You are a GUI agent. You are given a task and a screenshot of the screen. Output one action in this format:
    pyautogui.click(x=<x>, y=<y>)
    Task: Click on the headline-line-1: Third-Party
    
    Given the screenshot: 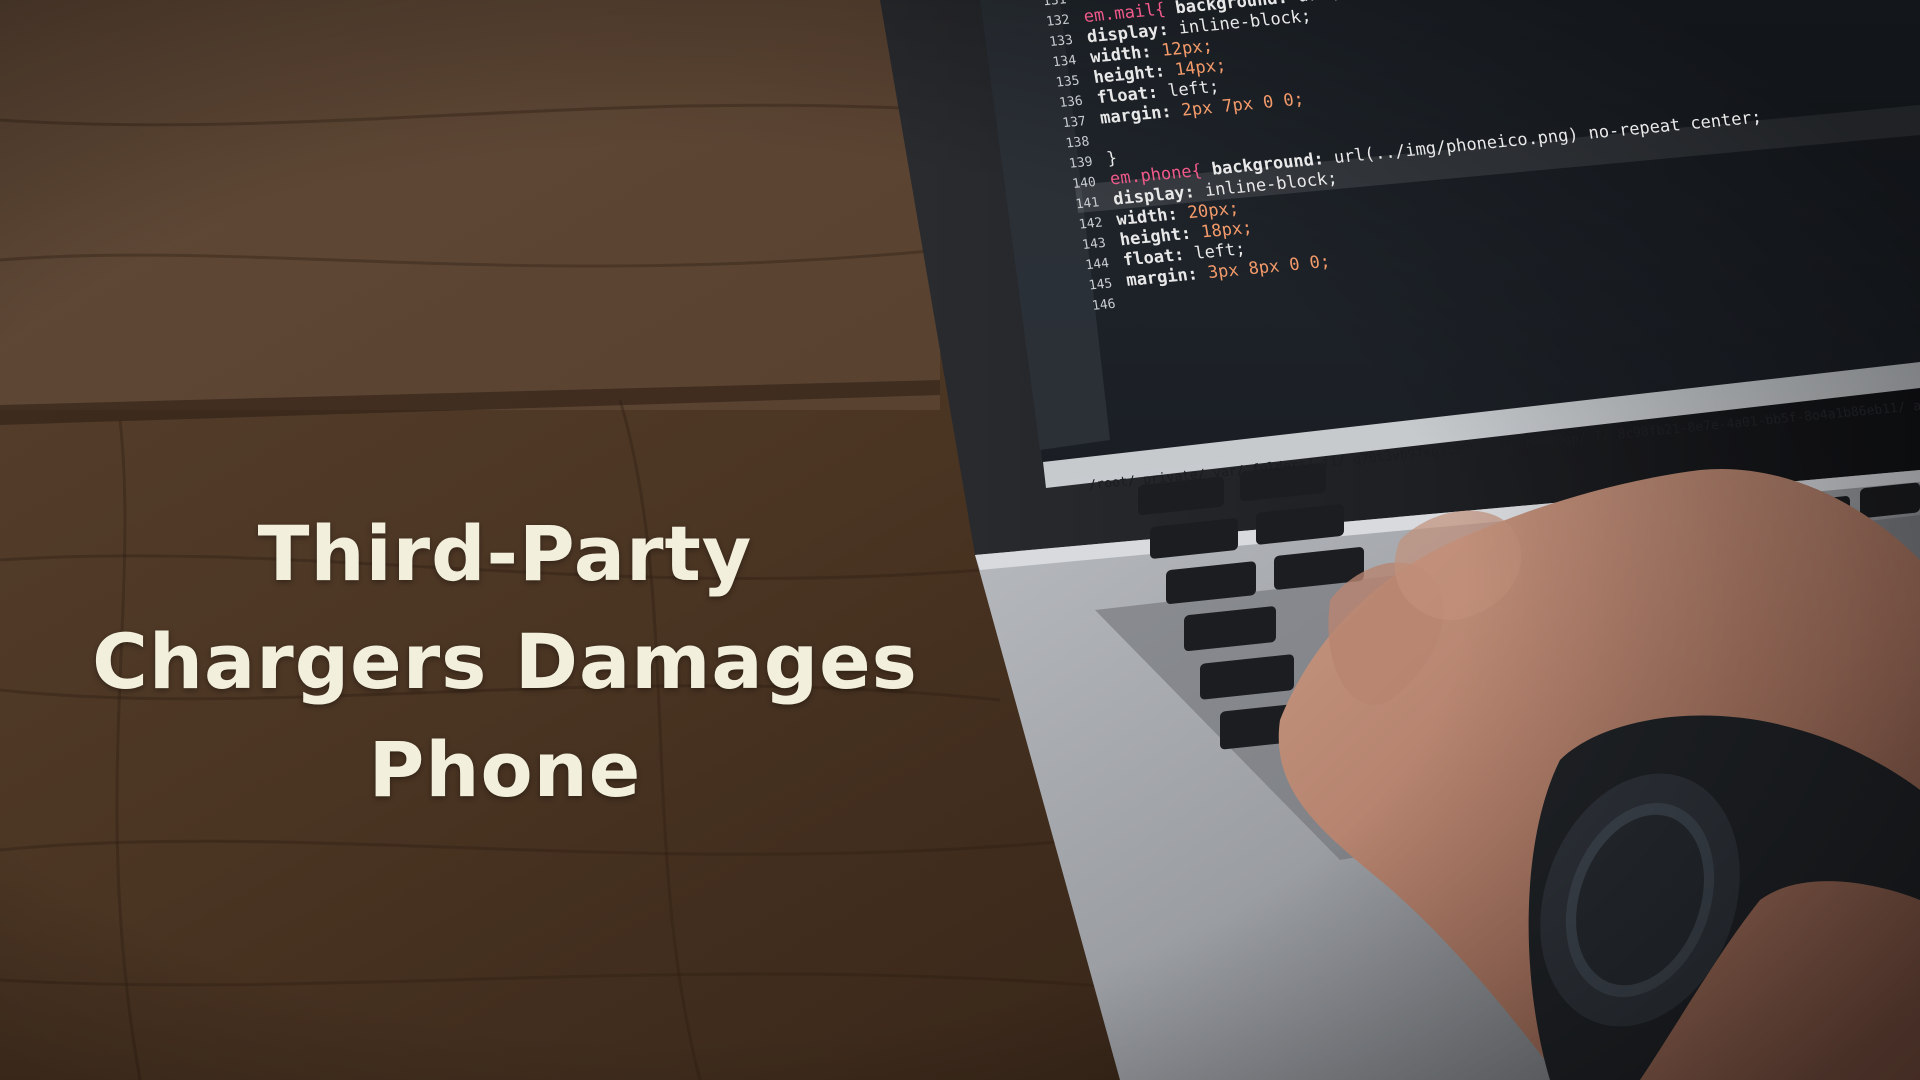 What is the action you would take?
    pyautogui.click(x=505, y=553)
    